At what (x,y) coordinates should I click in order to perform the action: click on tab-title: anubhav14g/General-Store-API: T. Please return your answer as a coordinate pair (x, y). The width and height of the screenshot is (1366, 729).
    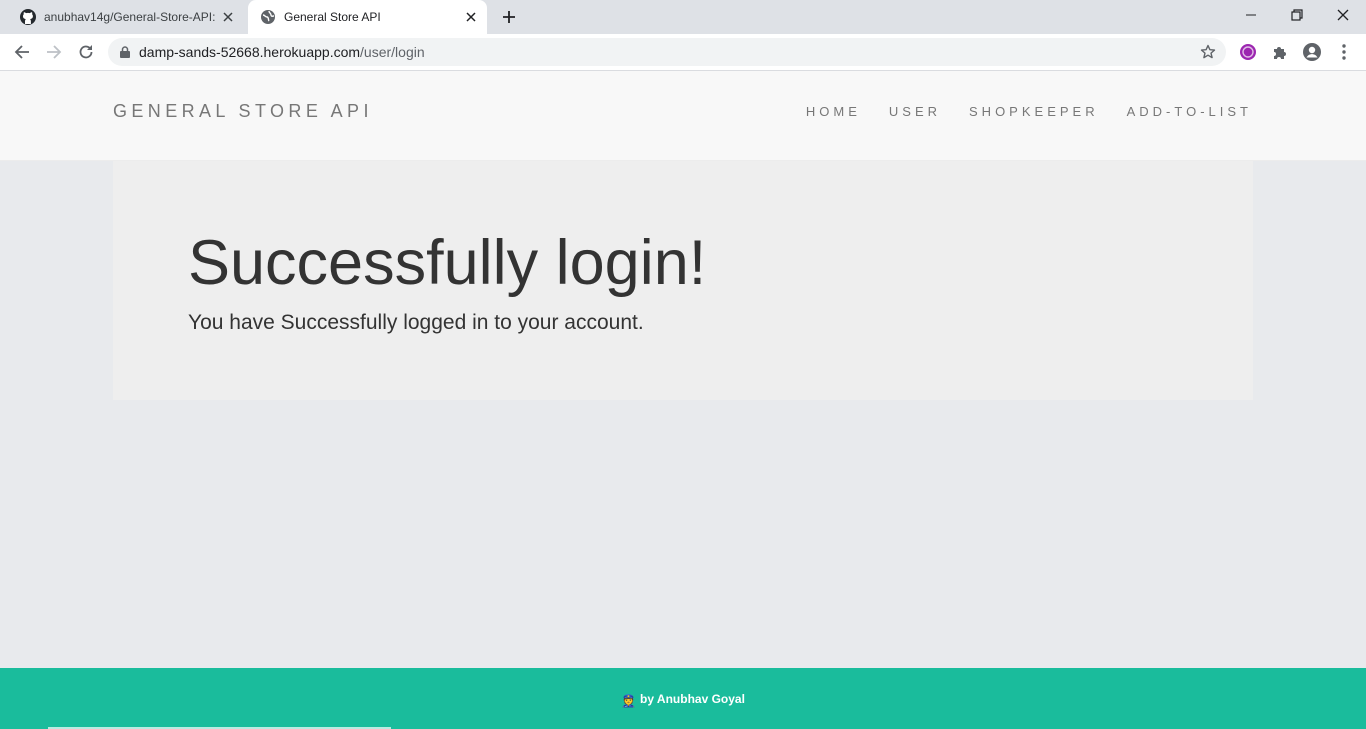
    Looking at the image, I should click on (130, 17).